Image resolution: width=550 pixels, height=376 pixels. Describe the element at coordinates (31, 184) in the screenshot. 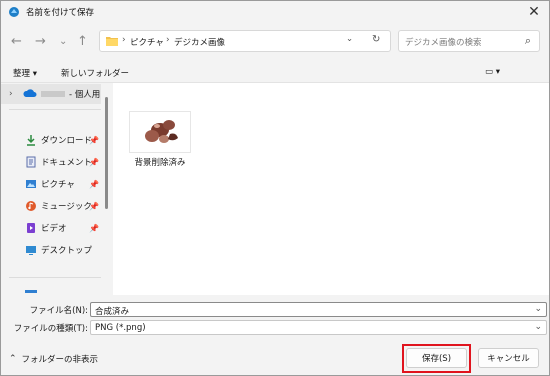

I see `pictures-icon` at that location.